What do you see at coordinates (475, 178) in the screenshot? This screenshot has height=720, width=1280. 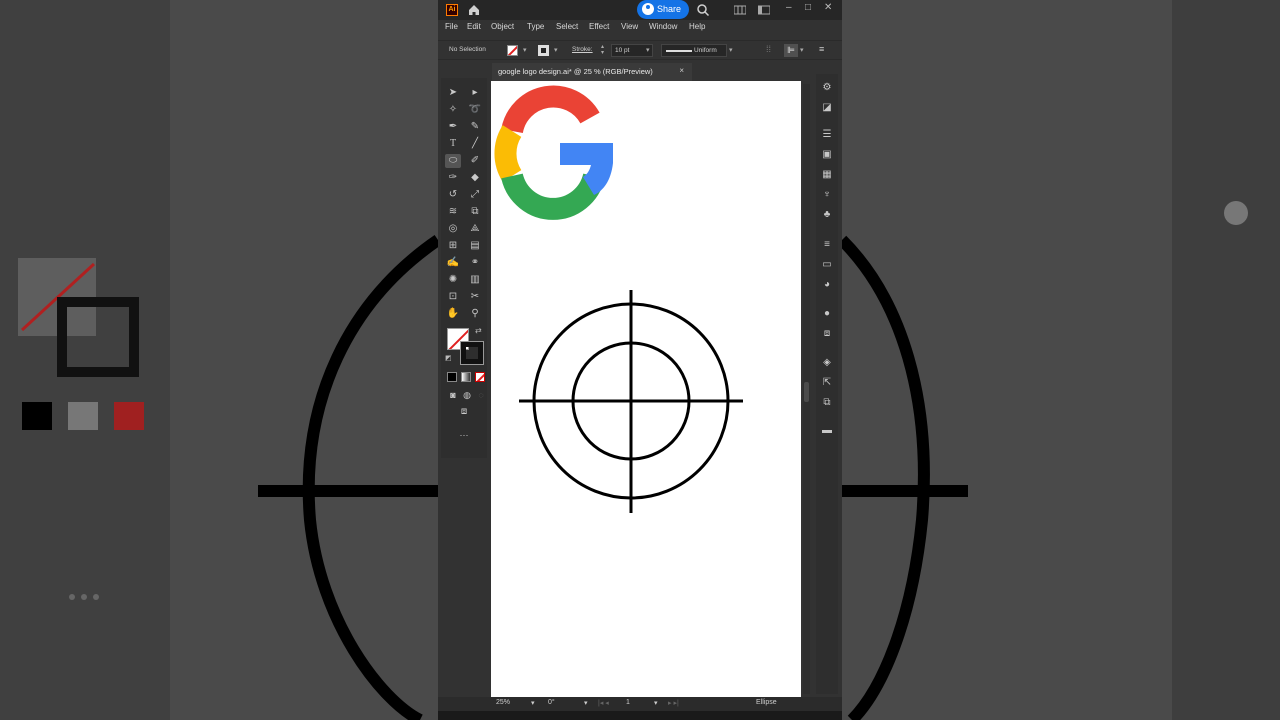 I see `eraser-tool-icon: ◆` at bounding box center [475, 178].